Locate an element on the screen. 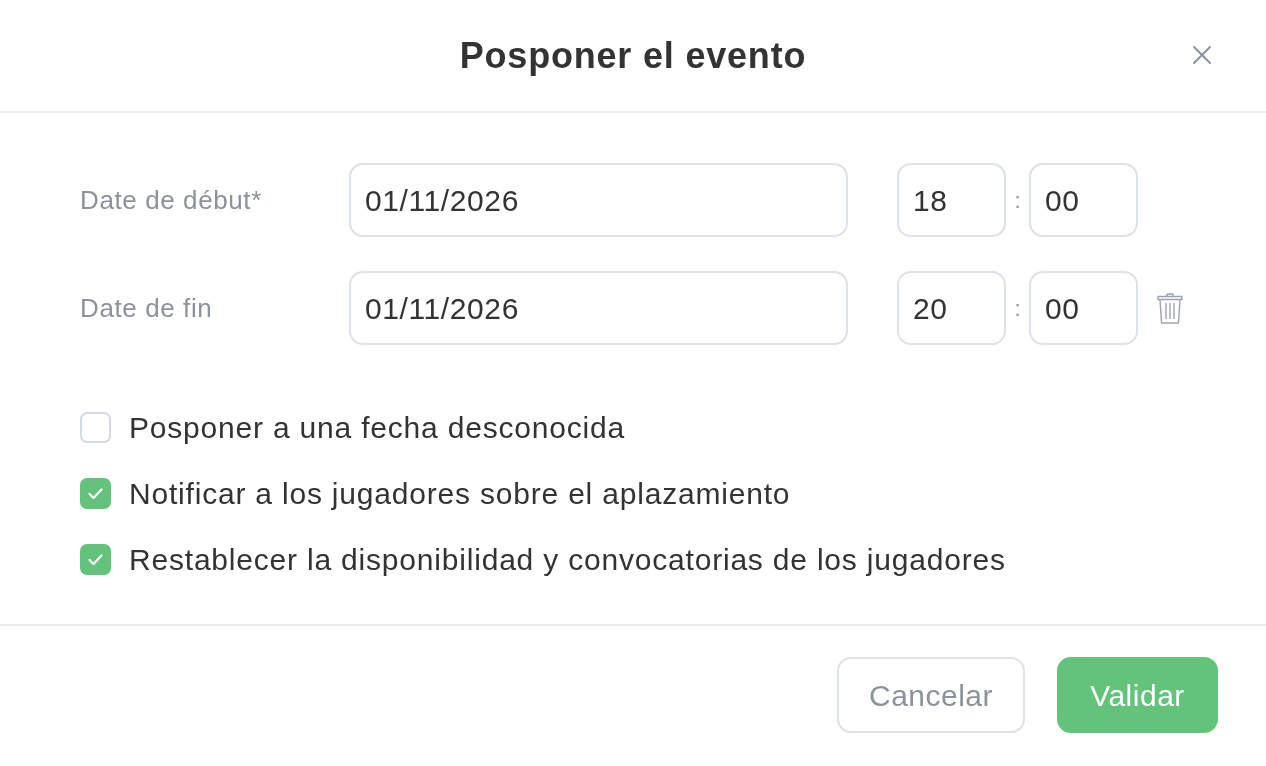 The image size is (1266, 766). checkbox-label: Posponer a una fecha desconocida is located at coordinates (377, 427).